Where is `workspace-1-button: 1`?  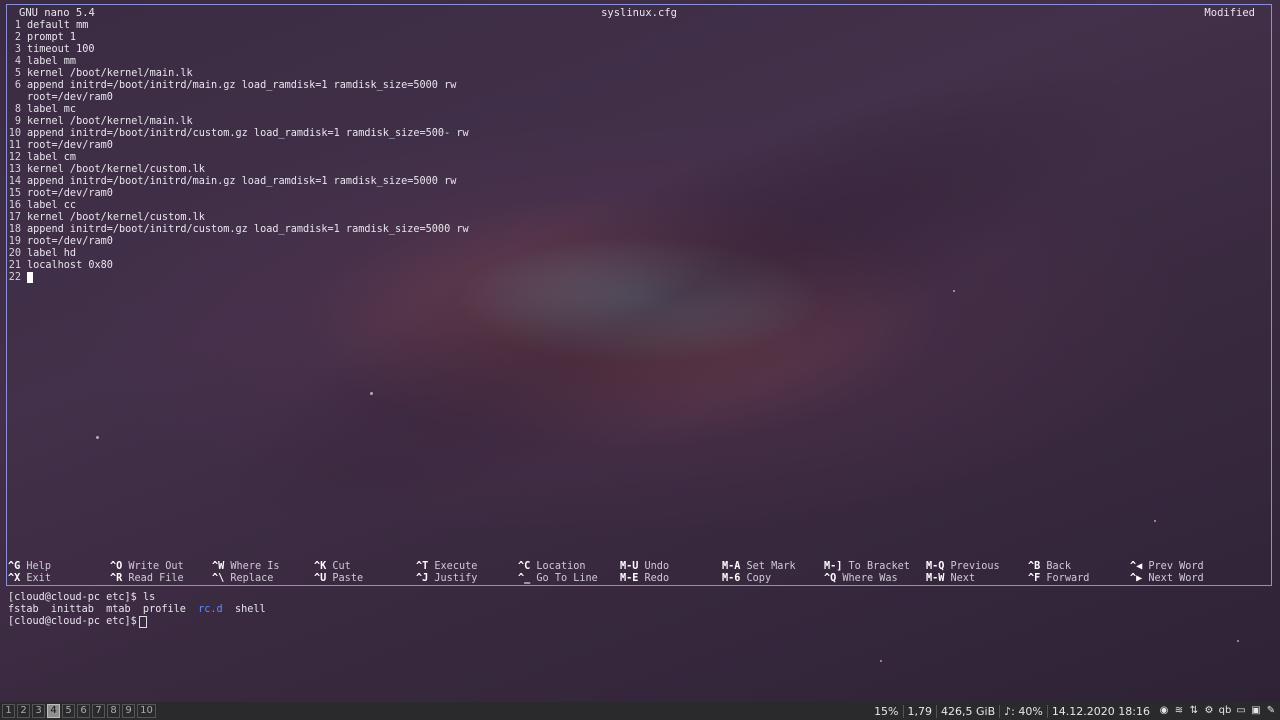 workspace-1-button: 1 is located at coordinates (8, 711).